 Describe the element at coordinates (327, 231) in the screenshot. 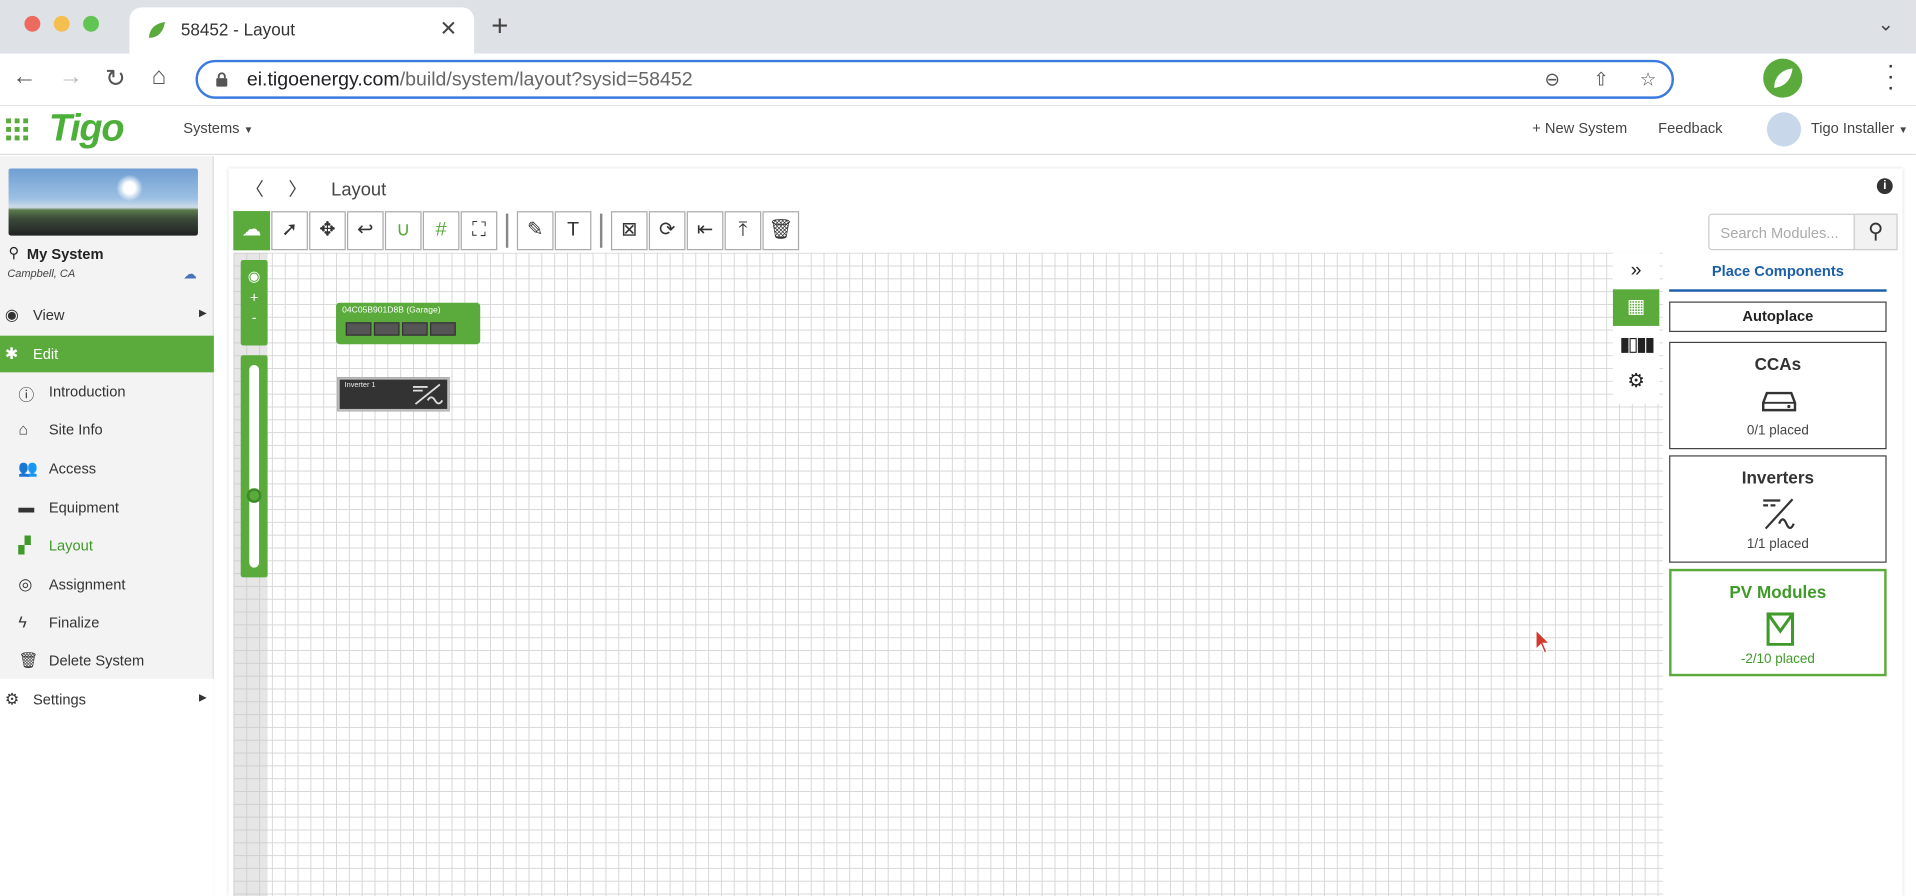

I see `move-icon: ✥` at that location.